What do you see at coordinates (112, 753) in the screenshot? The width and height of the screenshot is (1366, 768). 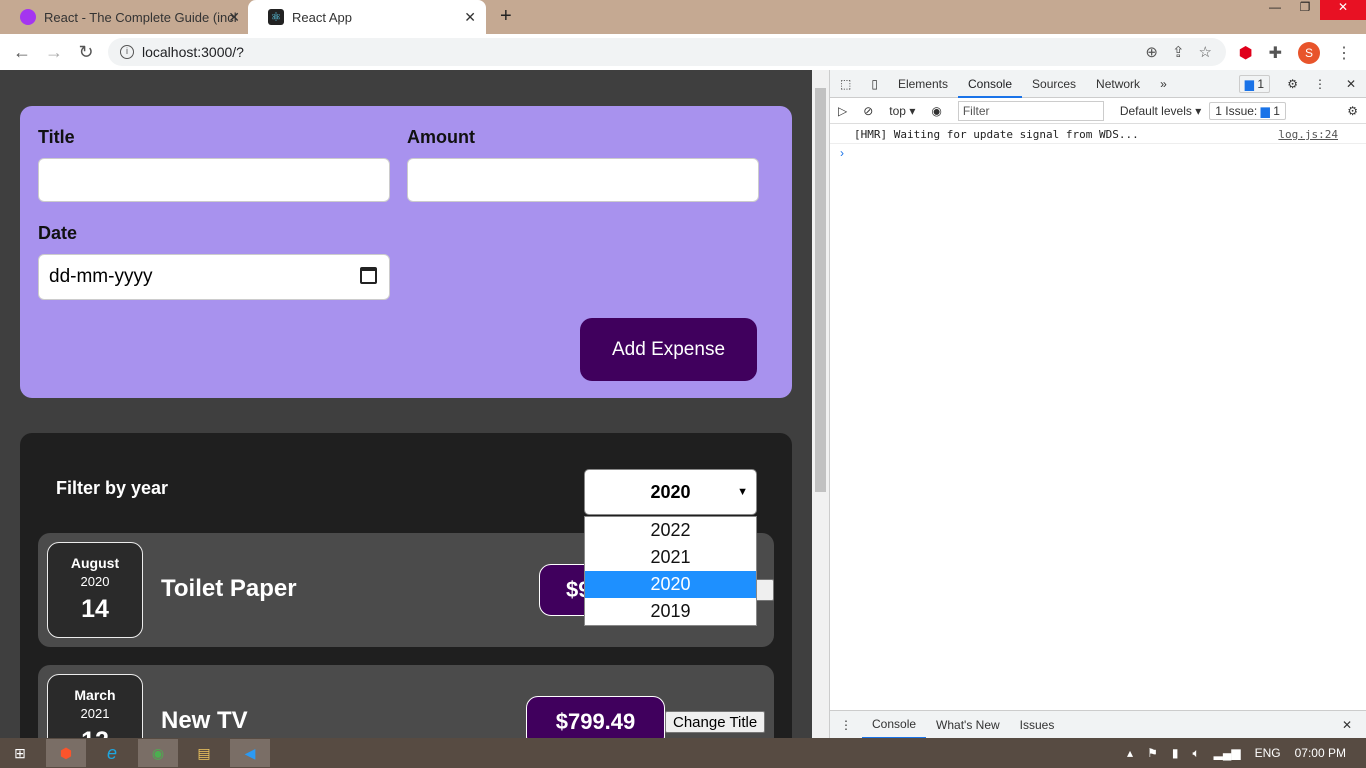 I see `ie-taskbar-icon: e` at bounding box center [112, 753].